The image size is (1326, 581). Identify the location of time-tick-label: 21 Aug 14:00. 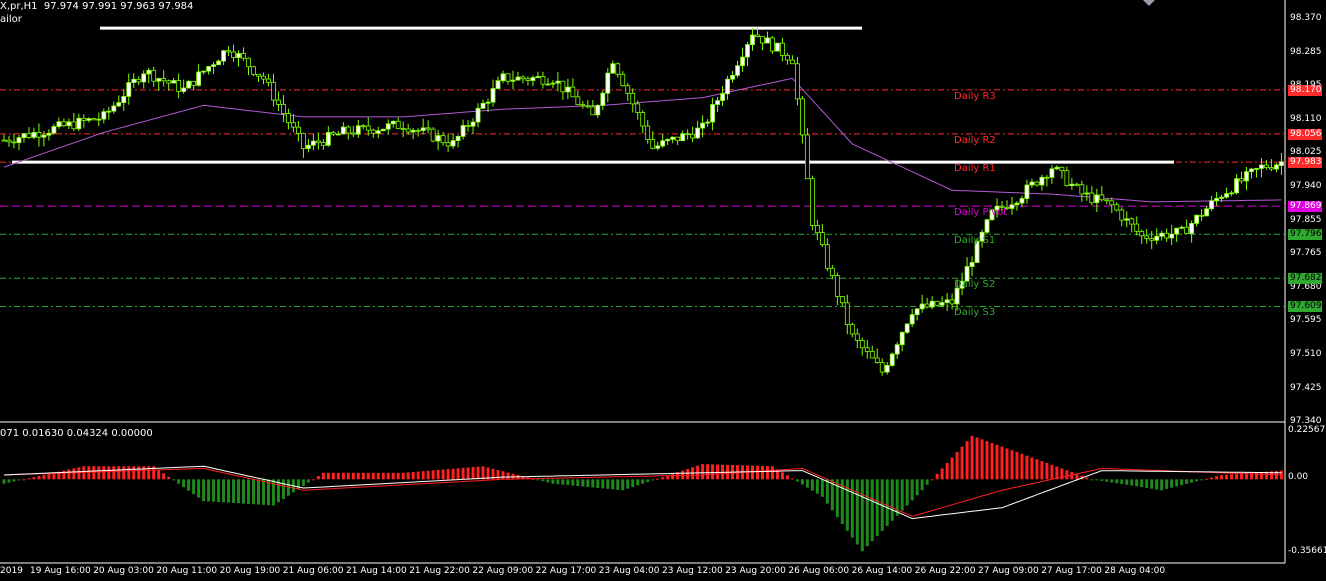
(376, 571).